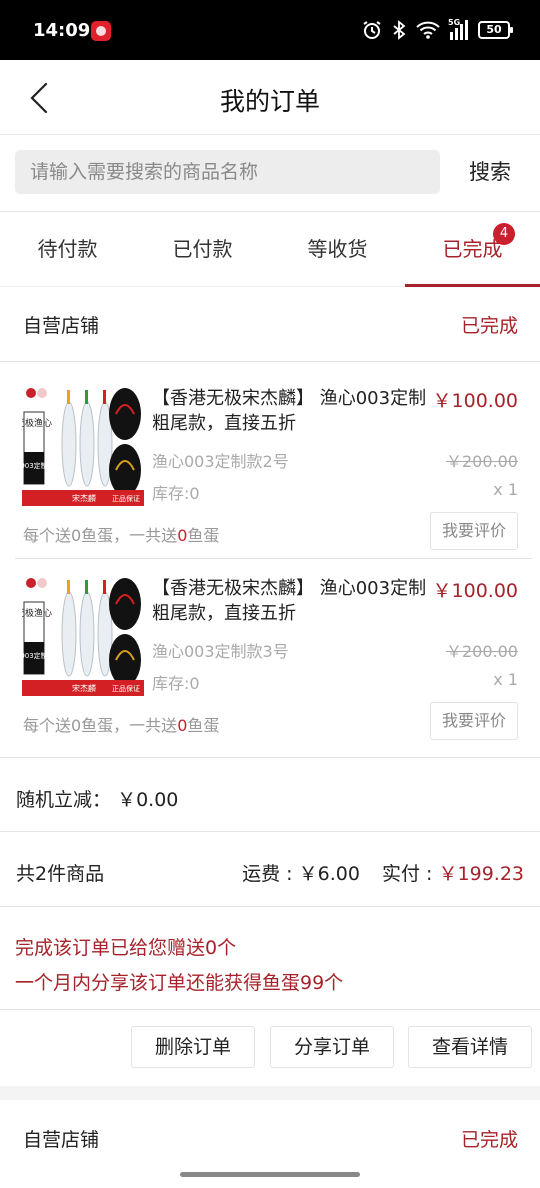 The width and height of the screenshot is (540, 1188). Describe the element at coordinates (470, 1047) in the screenshot. I see `view-details-button: 查看详情` at that location.